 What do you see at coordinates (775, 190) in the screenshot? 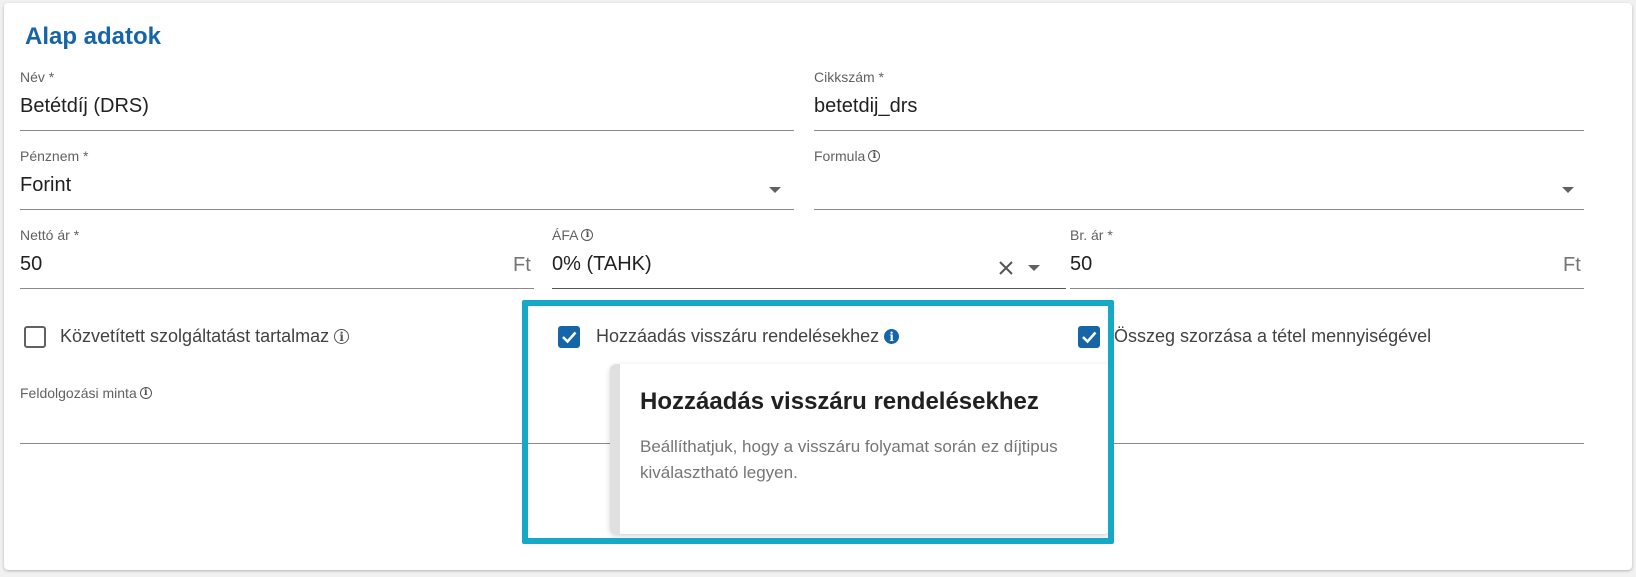
I see `currency-chevron-down-icon` at bounding box center [775, 190].